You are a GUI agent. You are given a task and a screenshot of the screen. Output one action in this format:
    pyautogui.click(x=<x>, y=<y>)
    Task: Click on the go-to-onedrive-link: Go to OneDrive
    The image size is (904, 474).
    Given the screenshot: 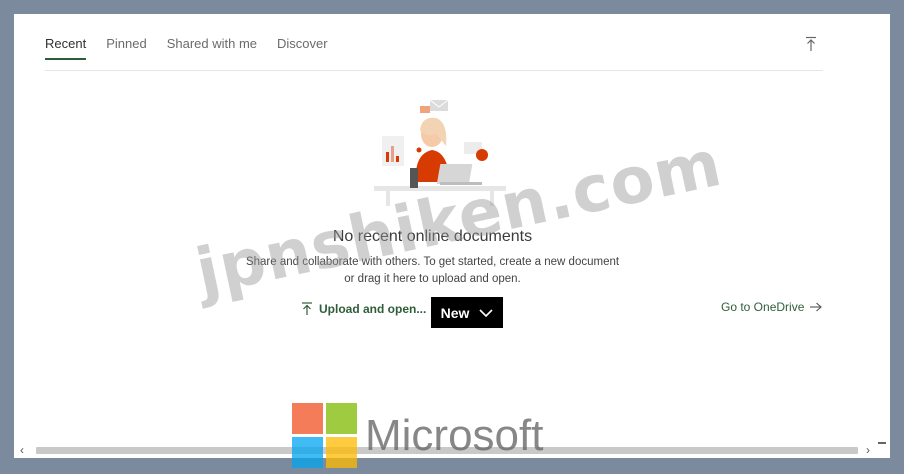 What is the action you would take?
    pyautogui.click(x=772, y=307)
    